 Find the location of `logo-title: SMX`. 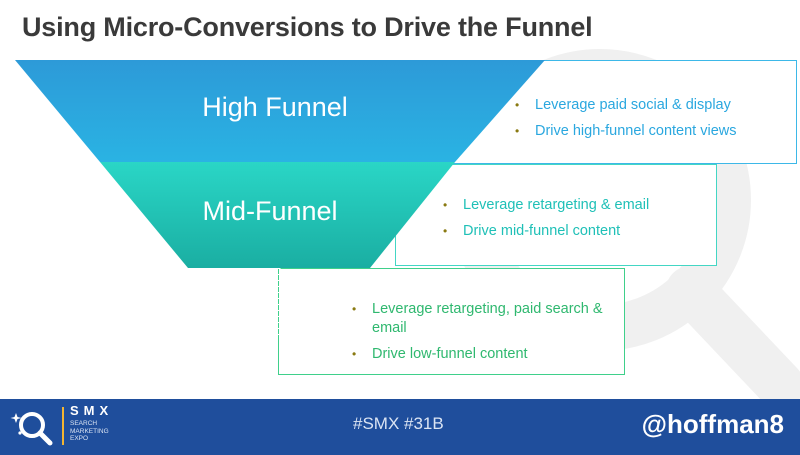

logo-title: SMX is located at coordinates (92, 410).